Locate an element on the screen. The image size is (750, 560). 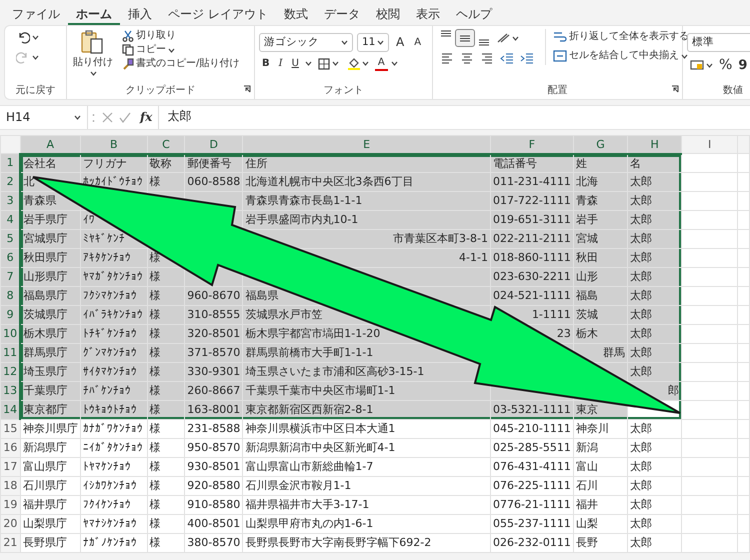
cell-text: 神奈川県庁 is located at coordinates (50, 429).